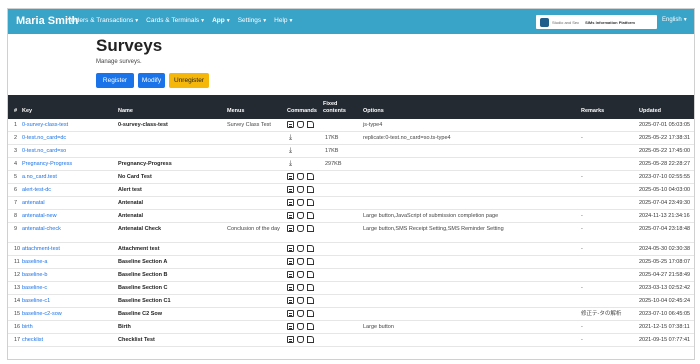 This screenshot has width=700, height=364. I want to click on row-key-link: antenatal-new, so click(39, 216).